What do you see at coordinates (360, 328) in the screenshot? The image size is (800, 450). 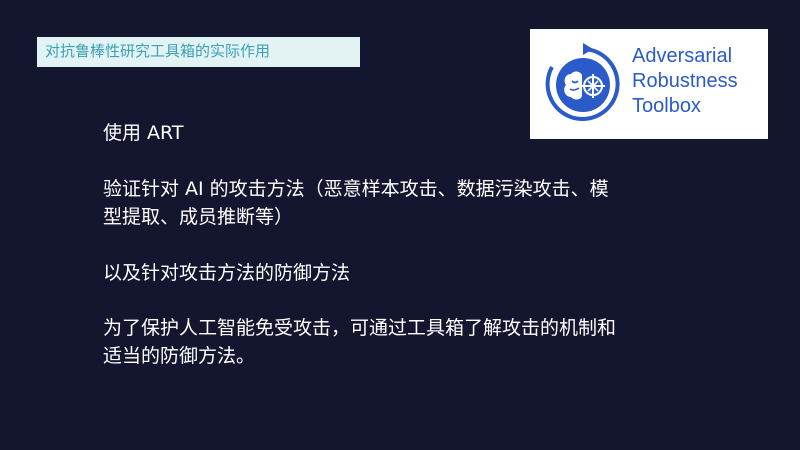 I see `paragraph-purpose-line-1: 为了保护人工智能免受攻击，可通过工具箱了解攻击的机制和` at bounding box center [360, 328].